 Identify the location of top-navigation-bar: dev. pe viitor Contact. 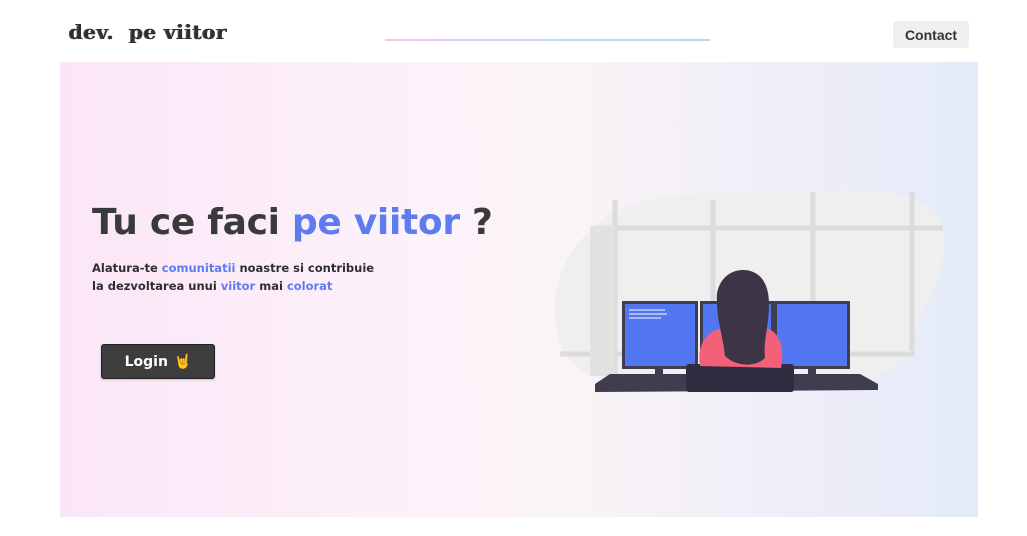
(513, 31).